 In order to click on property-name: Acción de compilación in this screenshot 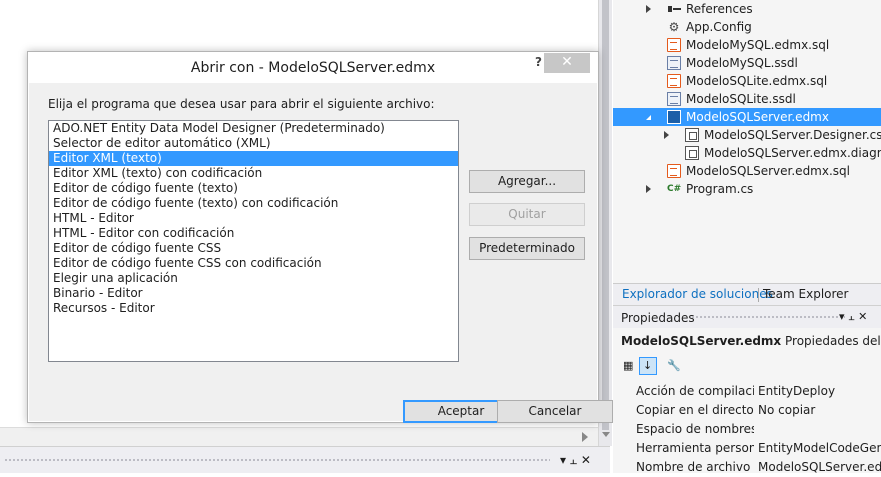, I will do `click(695, 391)`.